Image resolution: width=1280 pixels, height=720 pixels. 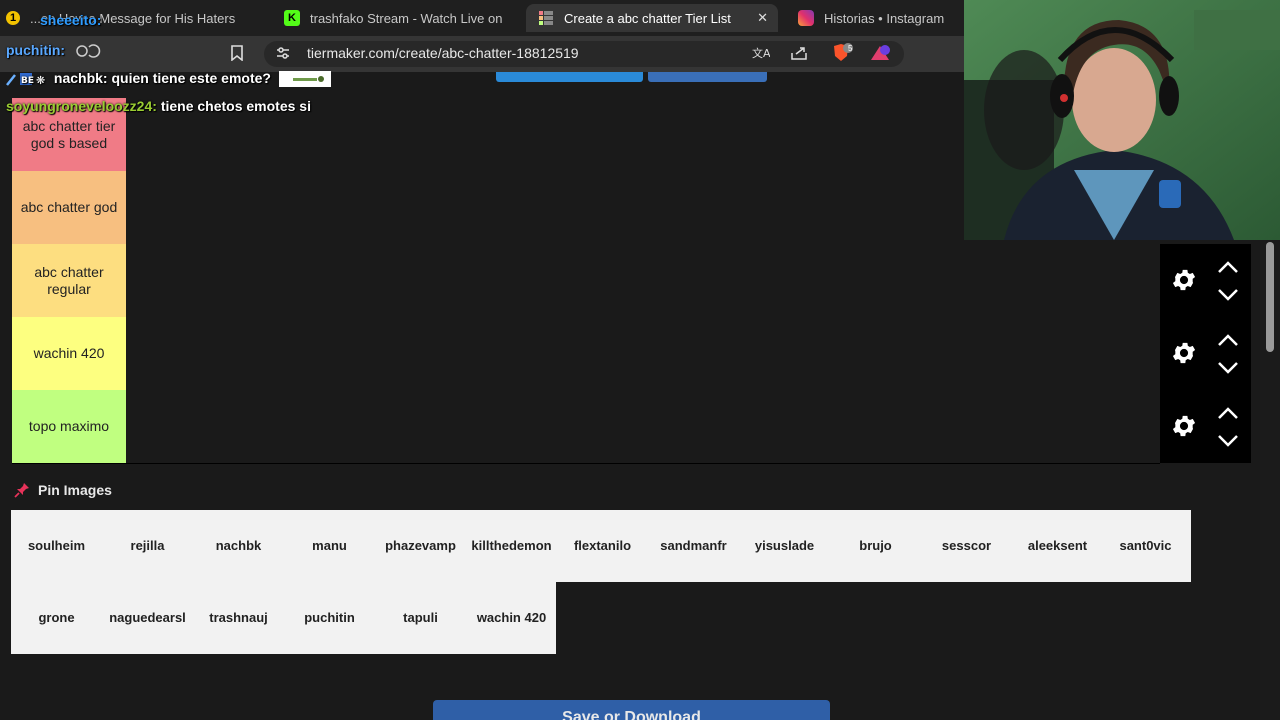 What do you see at coordinates (329, 545) in the screenshot?
I see `pool-item: manu` at bounding box center [329, 545].